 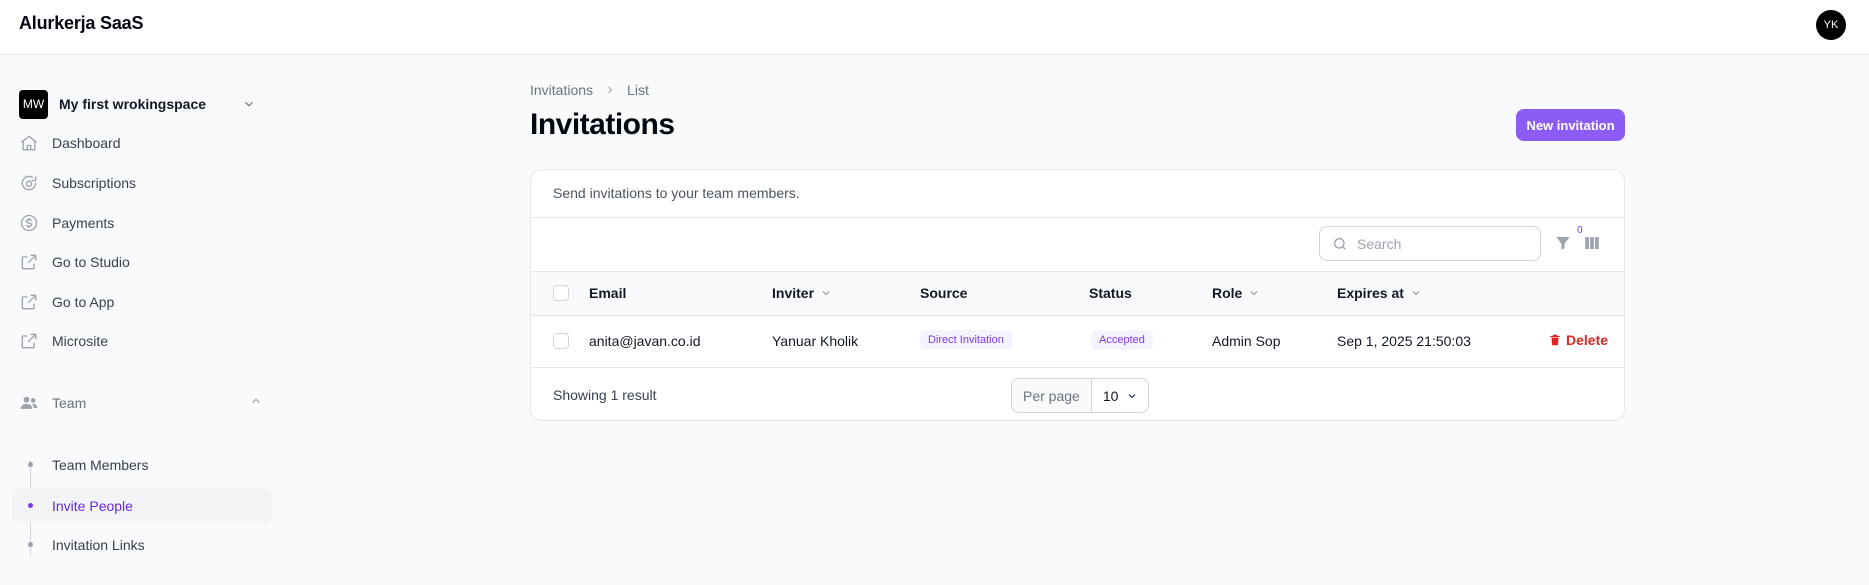 I want to click on sidebar-item-invite-people: Invite People, so click(x=142, y=505).